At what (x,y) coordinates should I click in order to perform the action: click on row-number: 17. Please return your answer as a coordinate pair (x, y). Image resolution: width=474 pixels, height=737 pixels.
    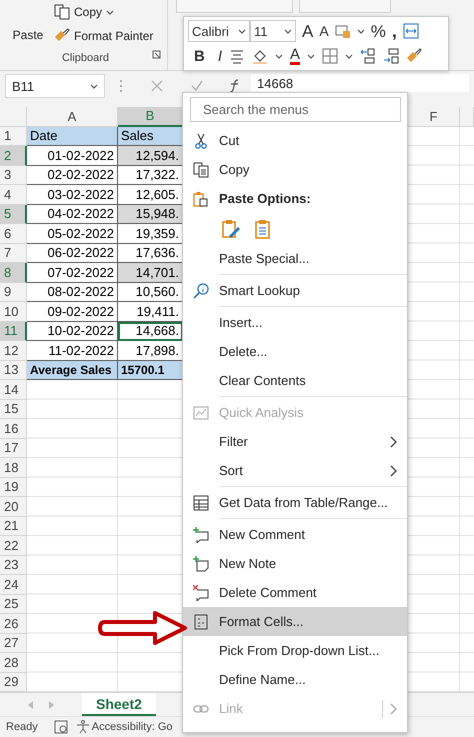
    Looking at the image, I should click on (13, 448).